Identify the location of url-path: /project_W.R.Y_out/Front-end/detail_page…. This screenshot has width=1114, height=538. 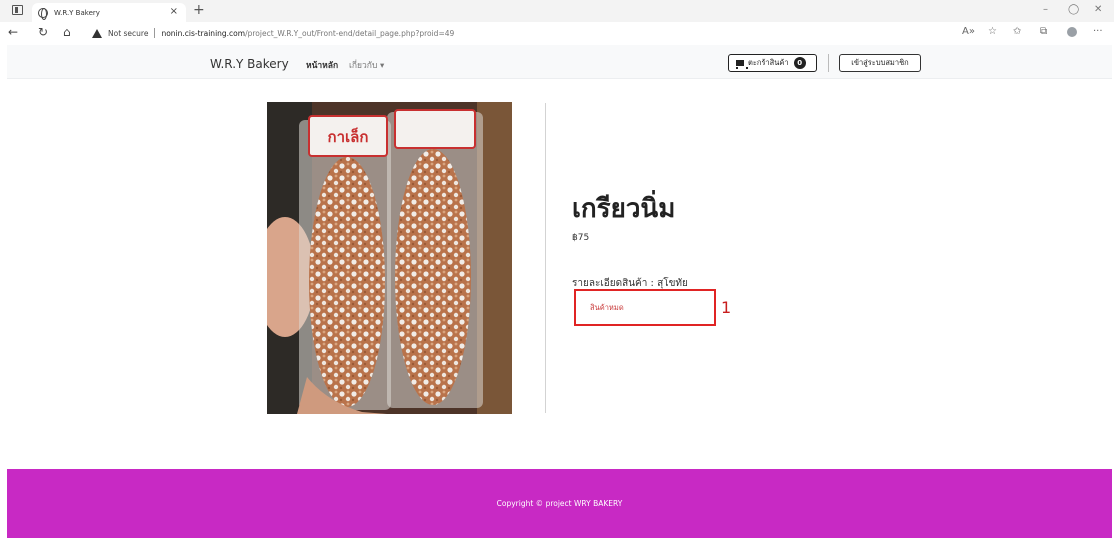
(350, 33).